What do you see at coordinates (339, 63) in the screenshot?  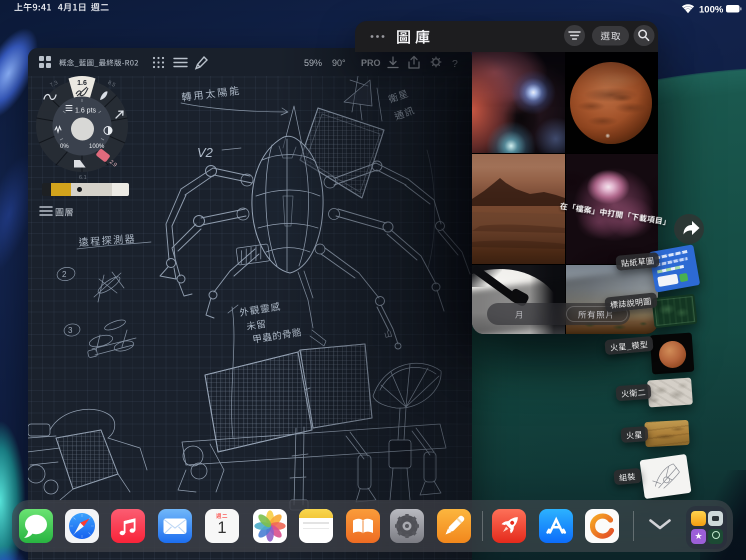 I see `svg-text: 90°` at bounding box center [339, 63].